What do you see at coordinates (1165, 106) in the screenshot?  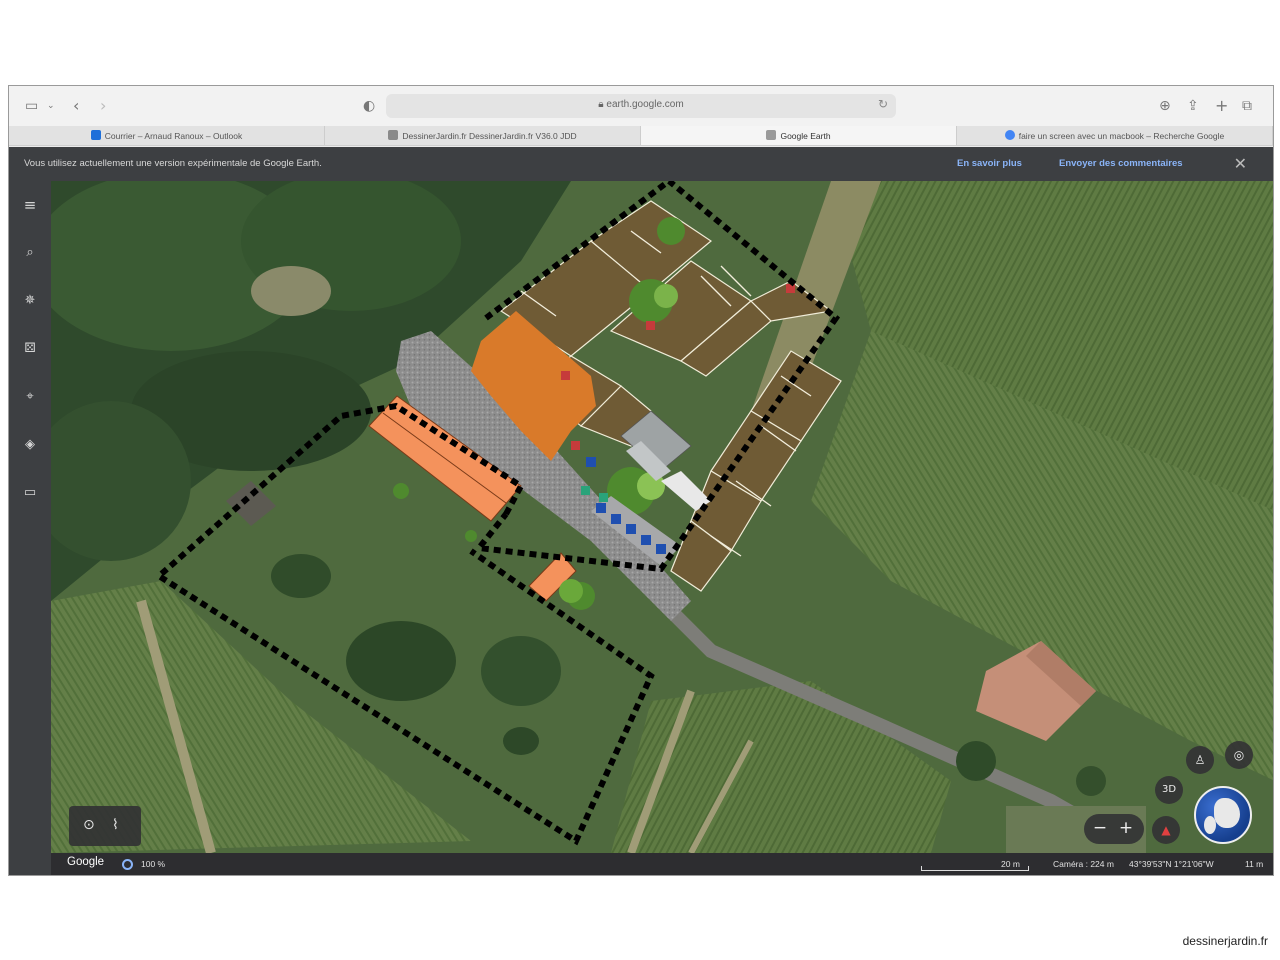 I see `download-icon: ⊕` at bounding box center [1165, 106].